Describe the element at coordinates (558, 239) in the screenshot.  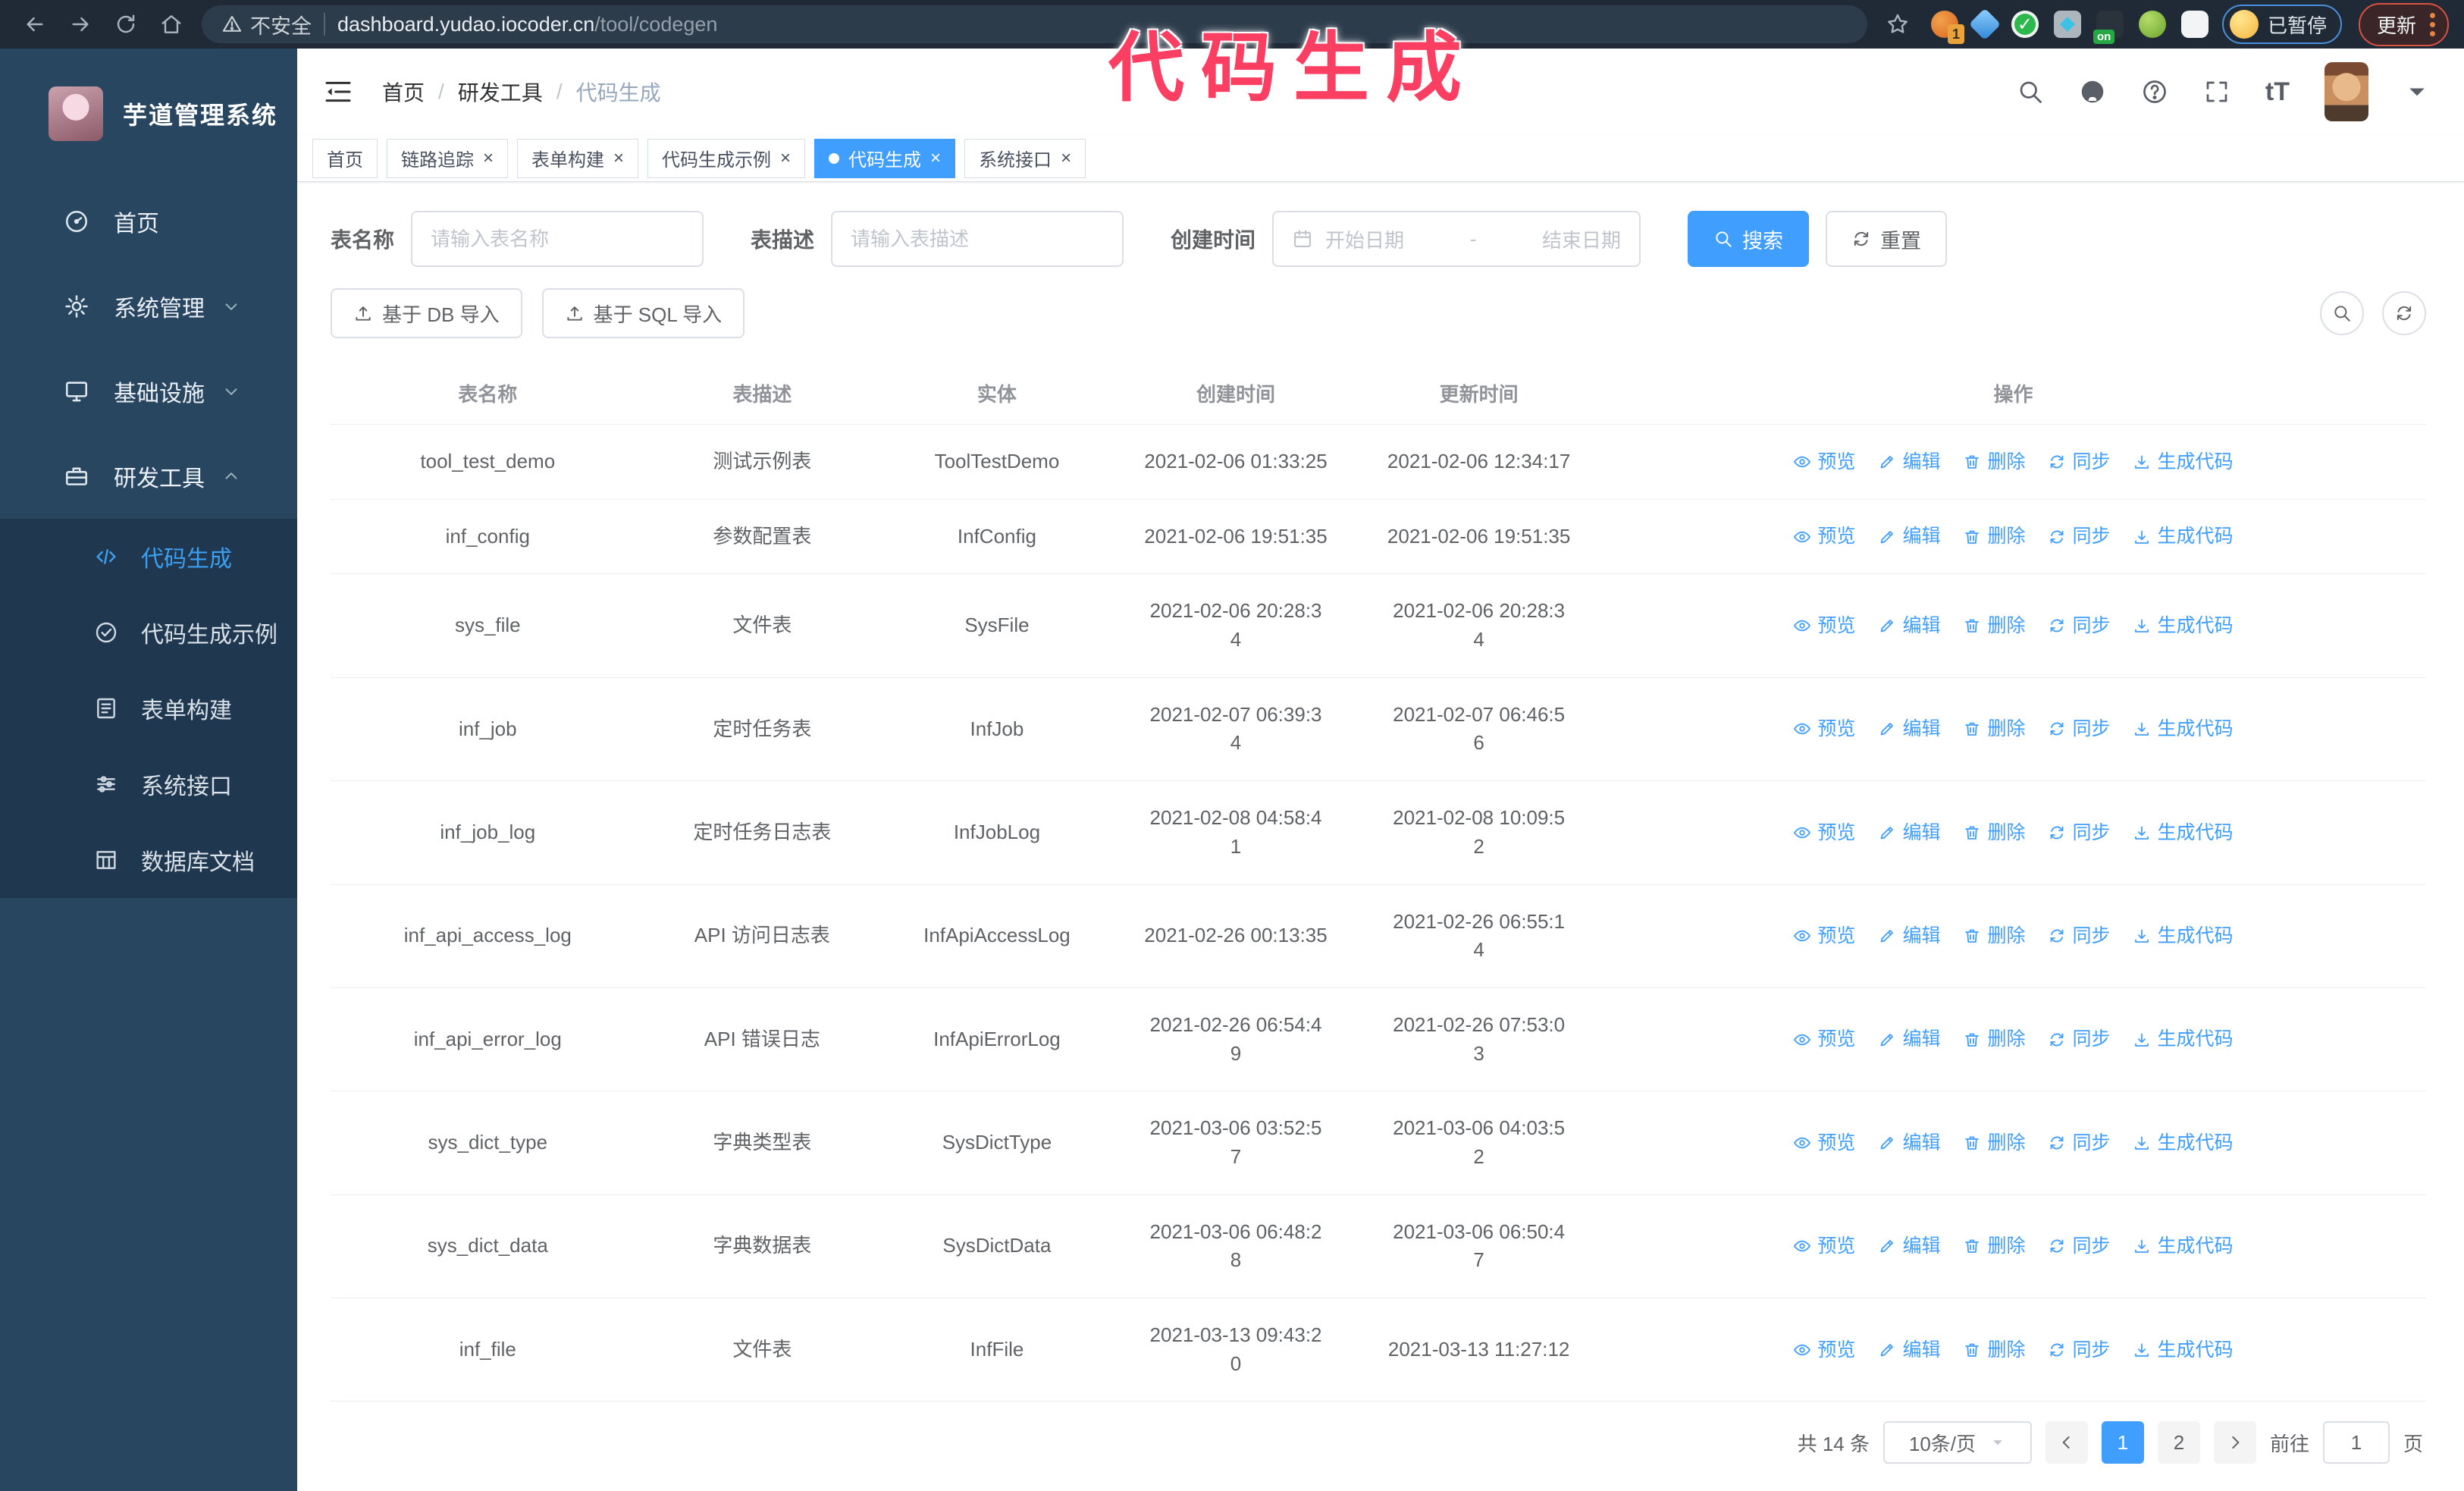
I see `table-name-input` at that location.